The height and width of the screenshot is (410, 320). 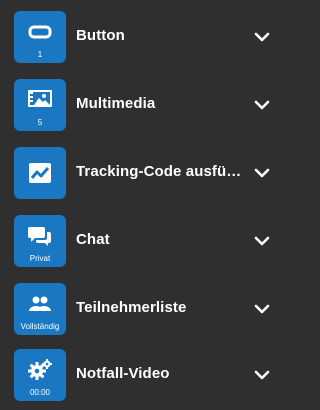 I want to click on participants-label: Teilnehmerliste, so click(x=131, y=307).